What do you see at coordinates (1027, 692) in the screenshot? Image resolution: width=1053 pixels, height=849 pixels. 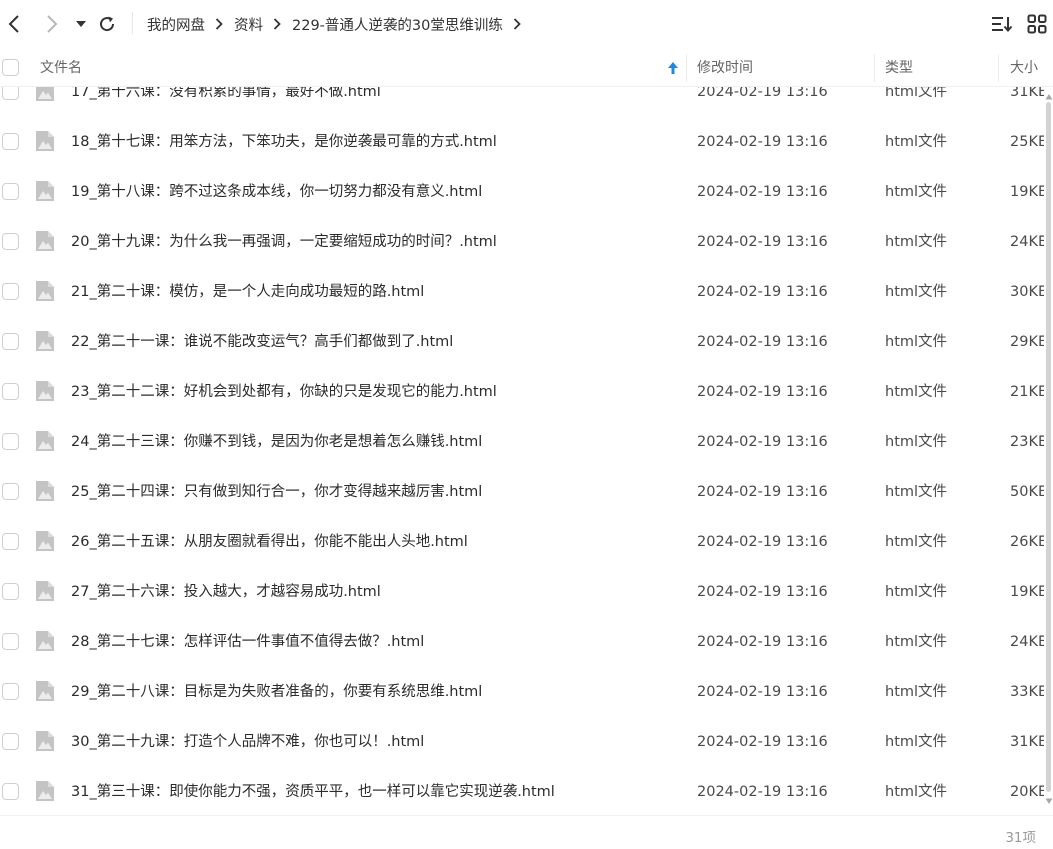 I see `file-size: 33KE` at bounding box center [1027, 692].